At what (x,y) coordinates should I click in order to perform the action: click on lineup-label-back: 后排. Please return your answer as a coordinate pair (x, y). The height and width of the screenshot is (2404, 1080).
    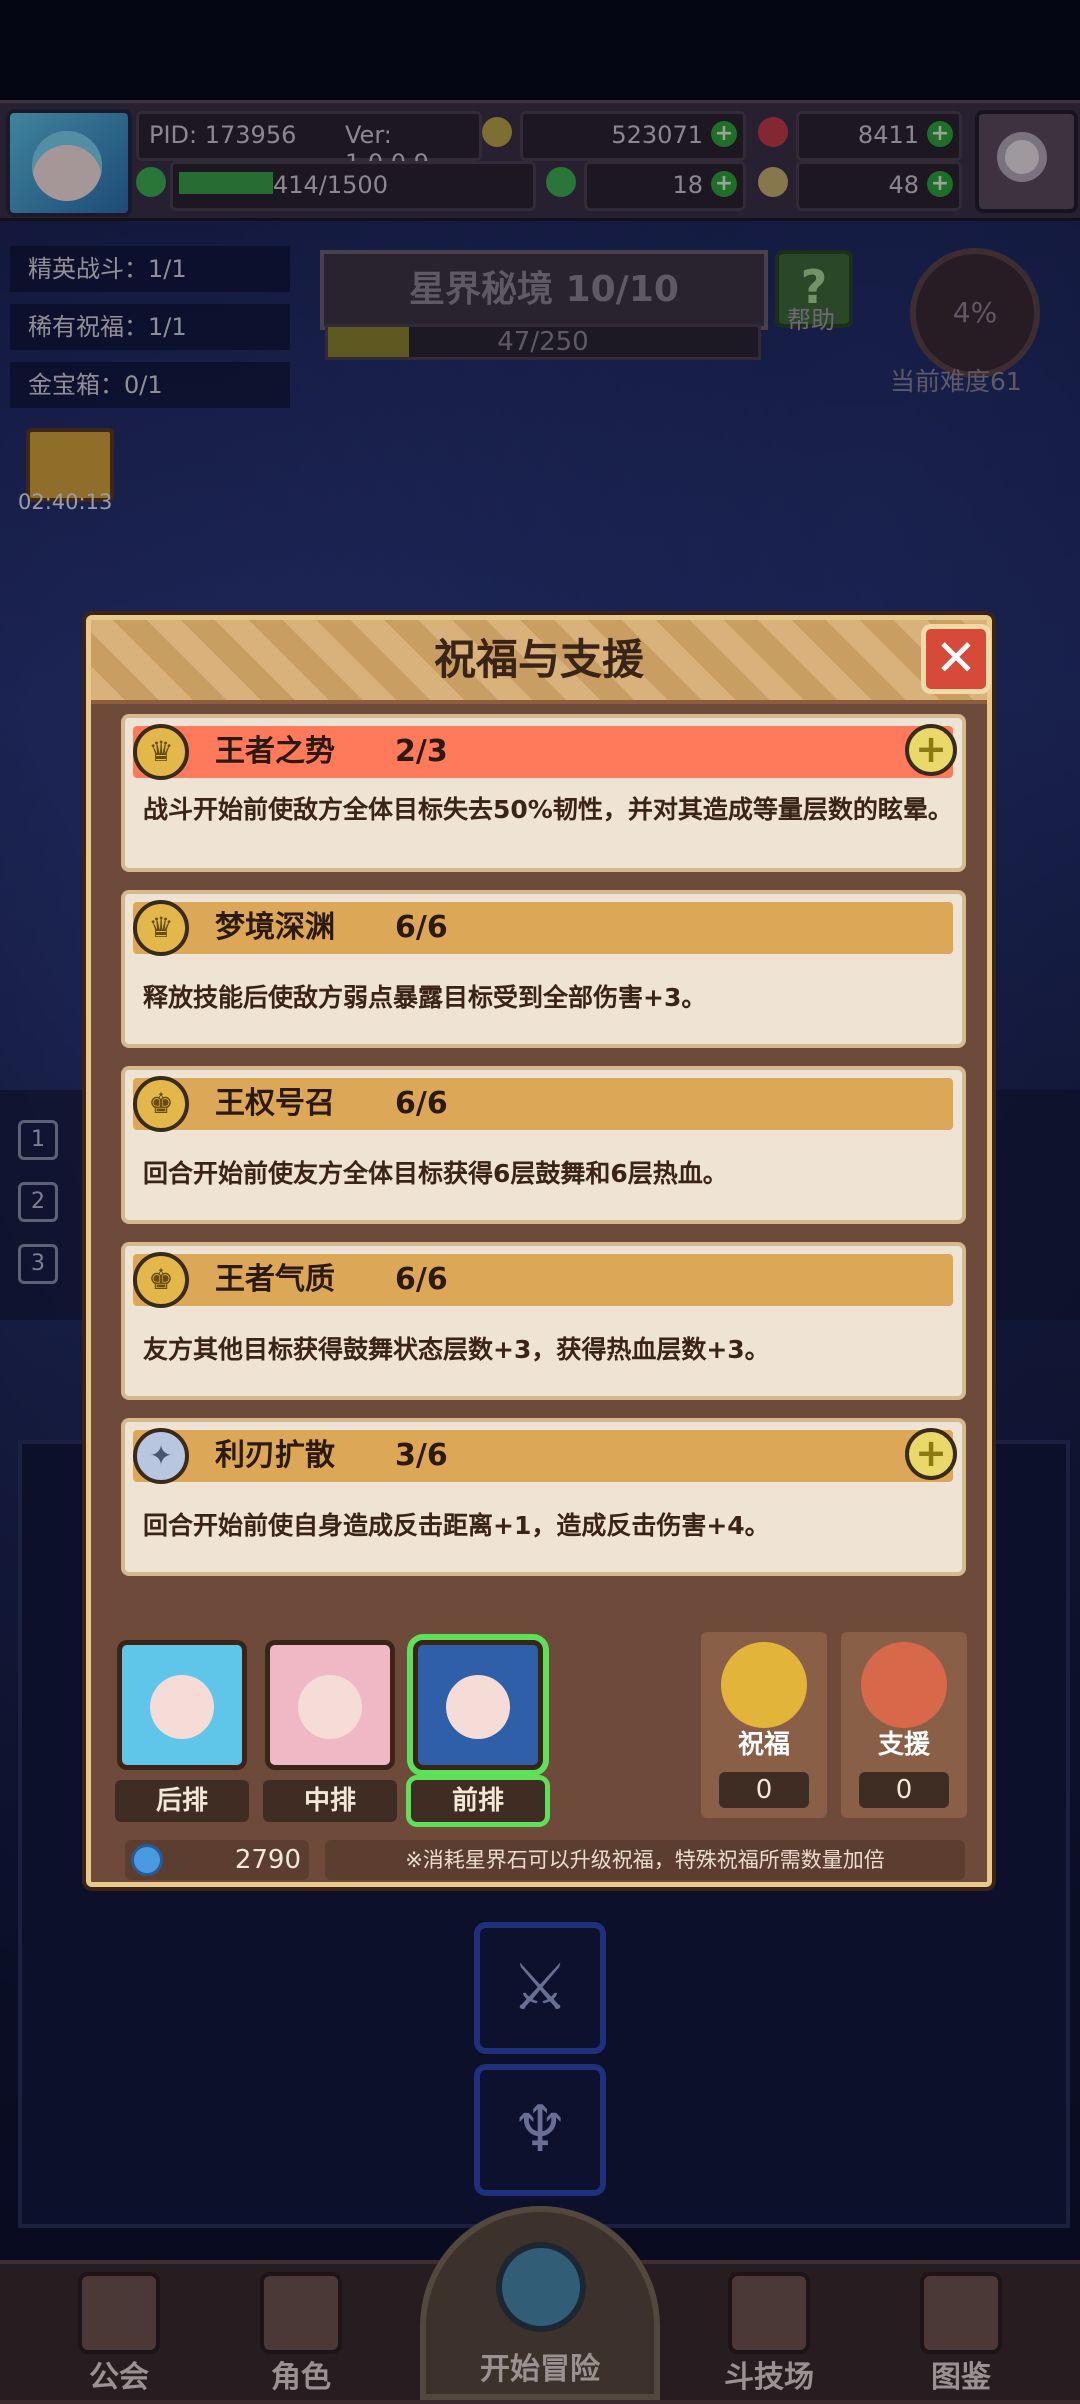
    Looking at the image, I should click on (182, 1801).